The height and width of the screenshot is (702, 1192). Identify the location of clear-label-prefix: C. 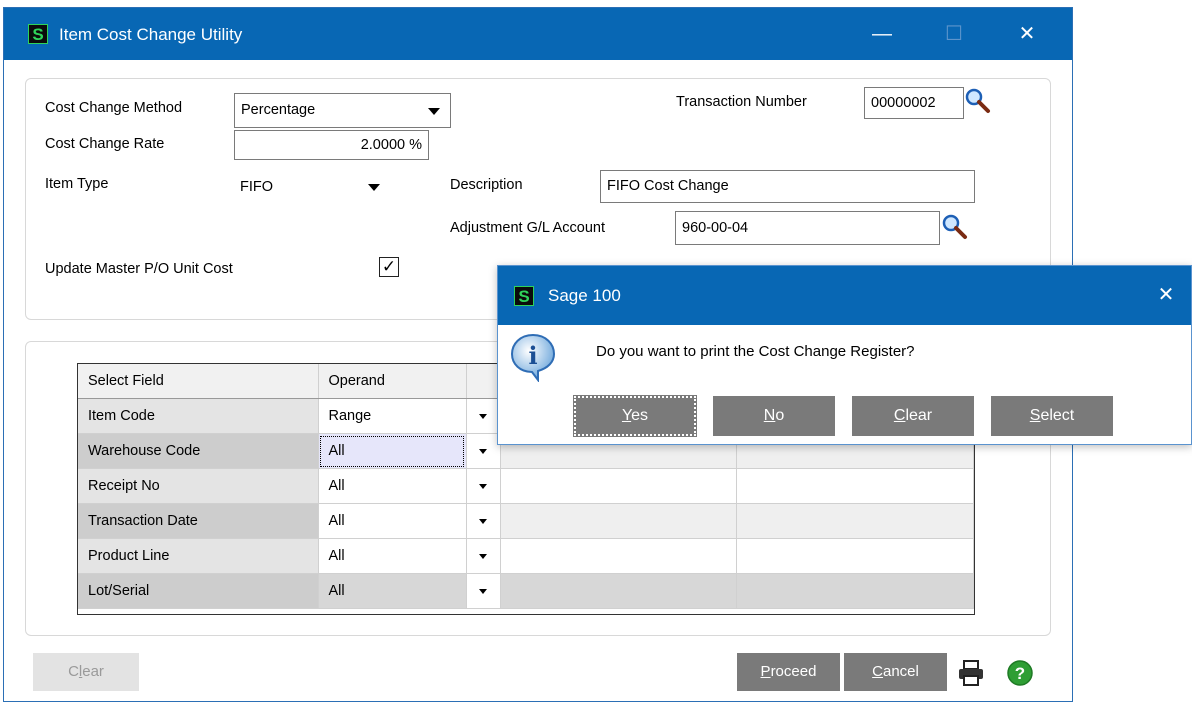
(73, 671).